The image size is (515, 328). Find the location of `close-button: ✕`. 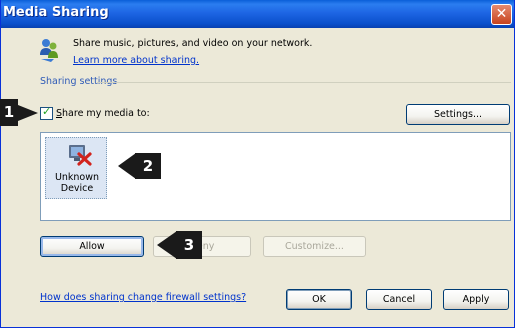

close-button: ✕ is located at coordinates (501, 14).